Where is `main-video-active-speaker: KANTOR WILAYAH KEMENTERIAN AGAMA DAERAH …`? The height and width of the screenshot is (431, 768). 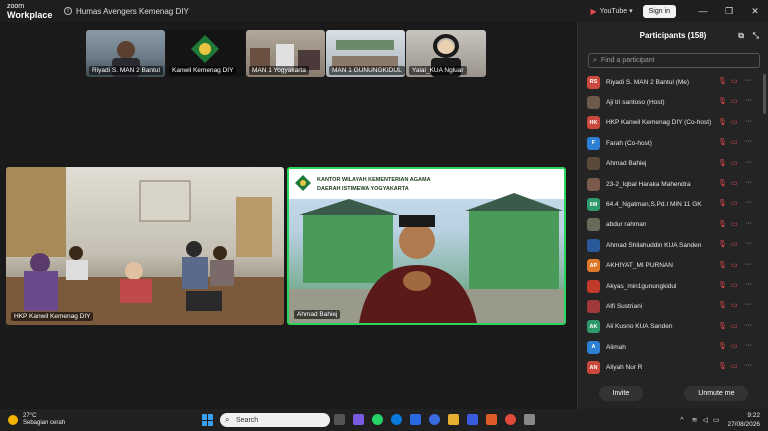 main-video-active-speaker: KANTOR WILAYAH KEMENTERIAN AGAMA DAERAH … is located at coordinates (426, 246).